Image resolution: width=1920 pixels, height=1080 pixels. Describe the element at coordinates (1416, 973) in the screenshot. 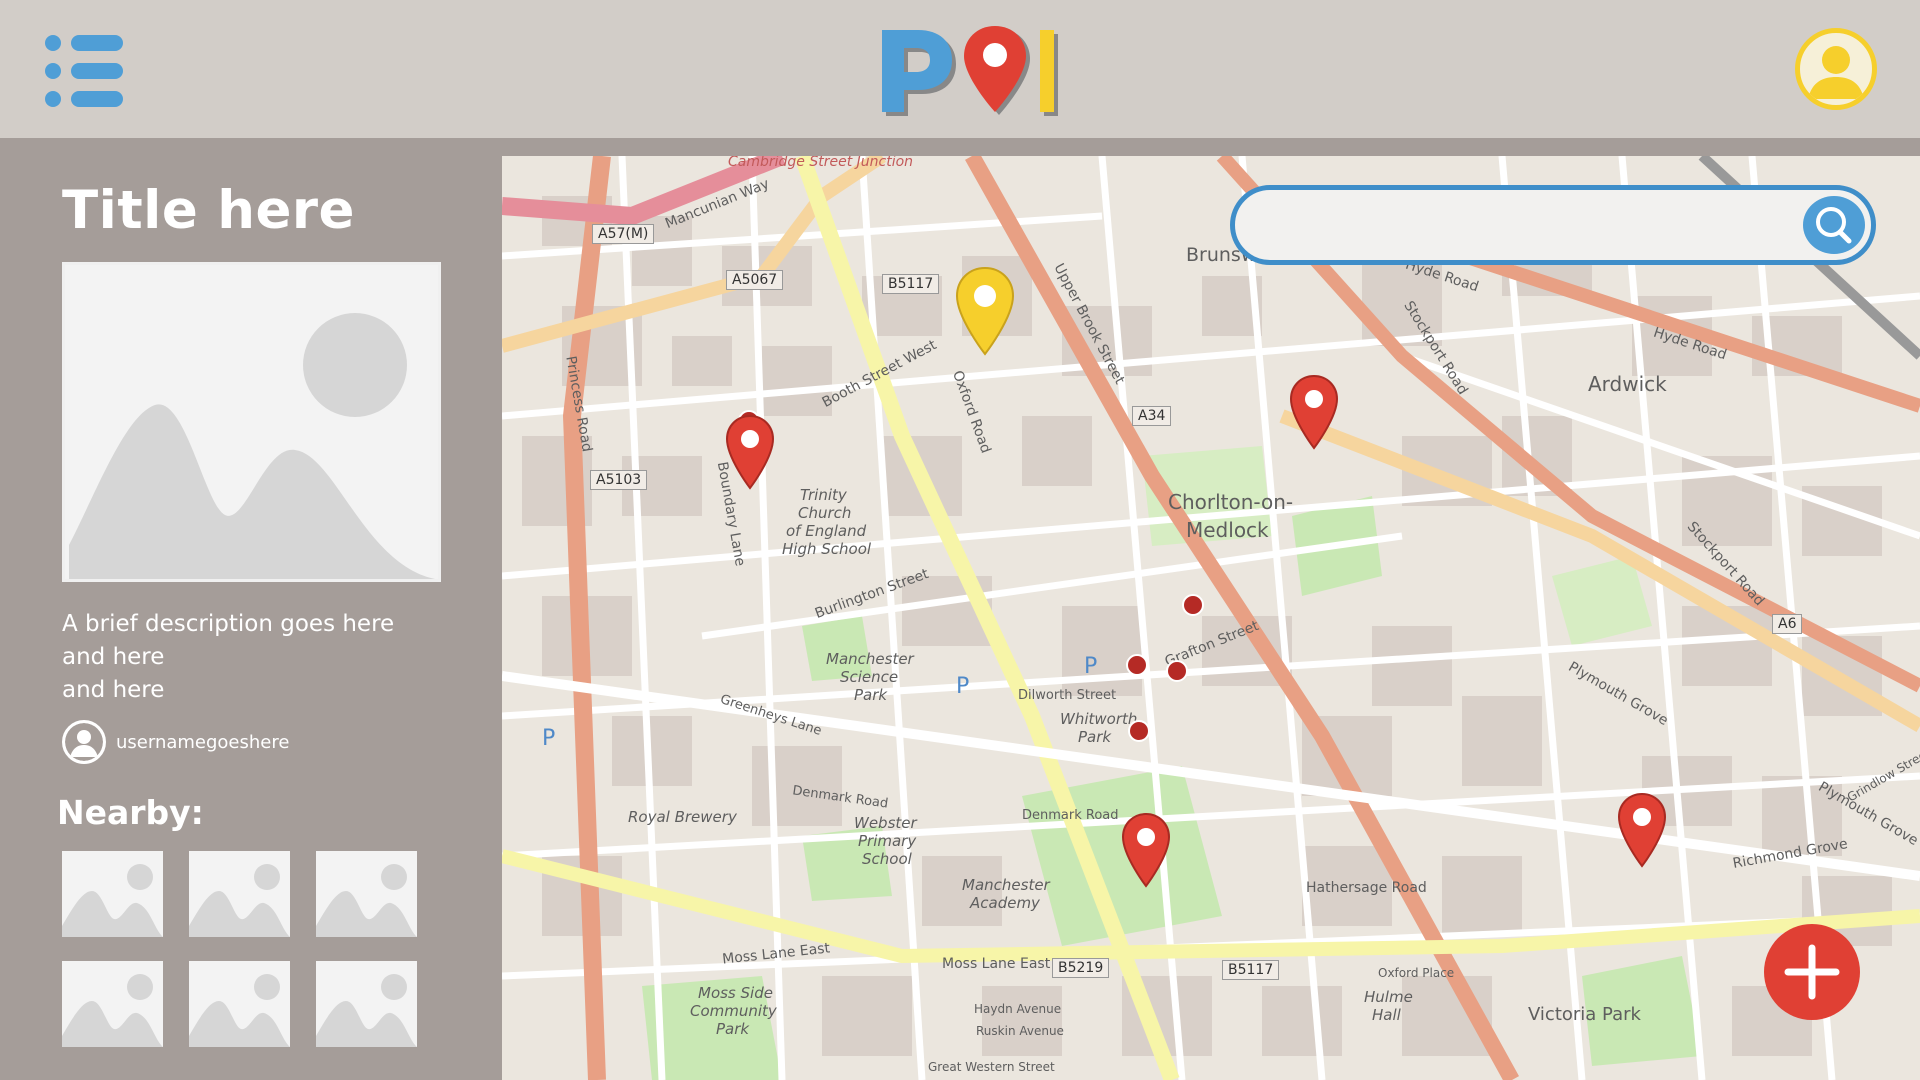

I see `map-label: Oxford Place` at that location.